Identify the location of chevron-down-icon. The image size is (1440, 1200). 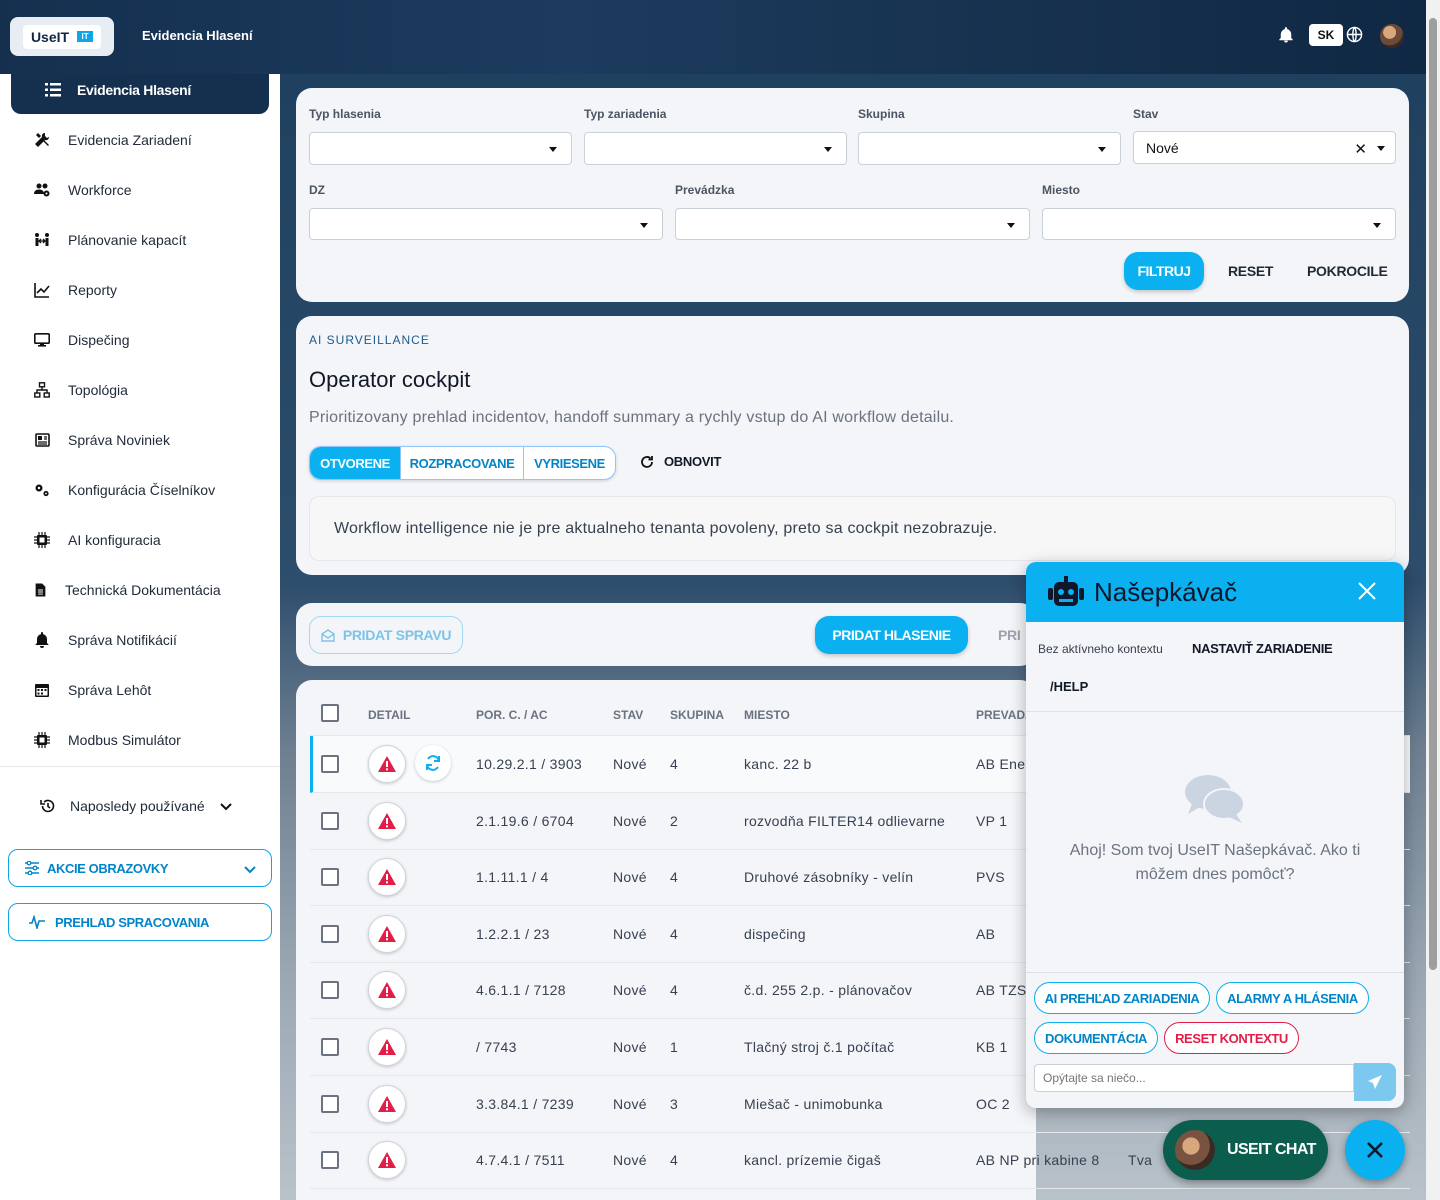
(225, 807).